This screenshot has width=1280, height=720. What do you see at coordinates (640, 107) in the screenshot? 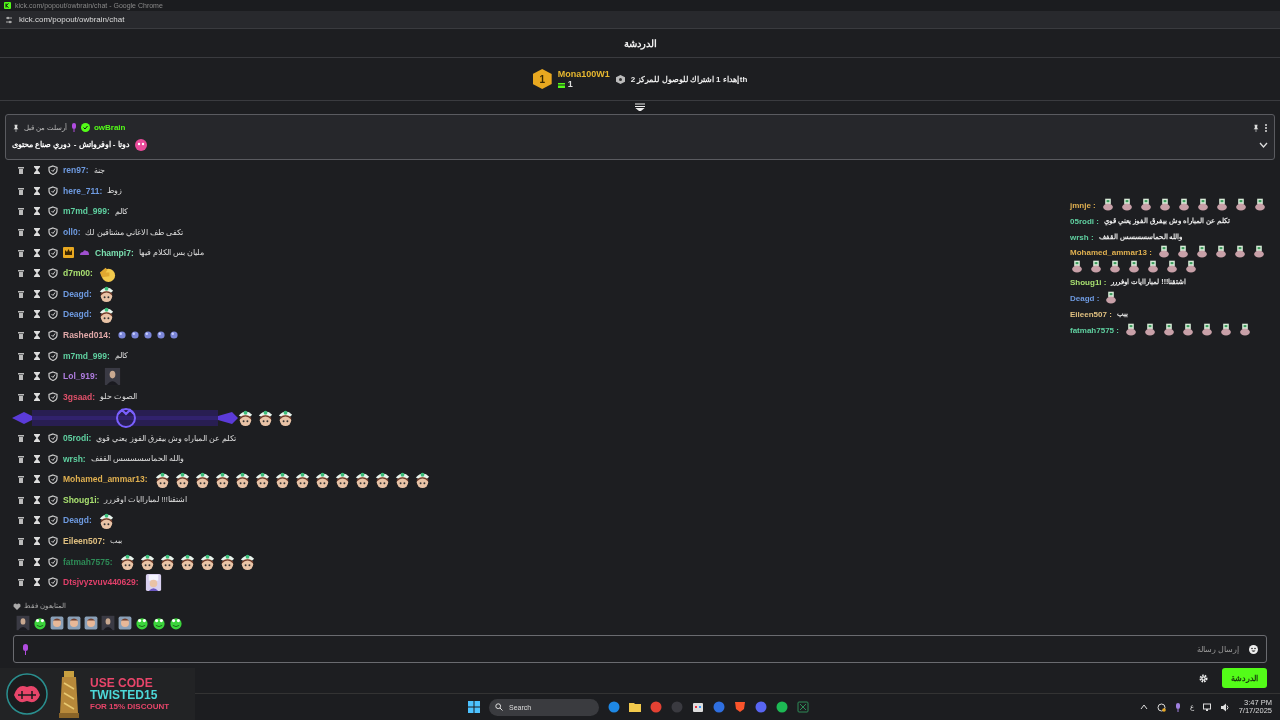
I see `collapse-icon` at bounding box center [640, 107].